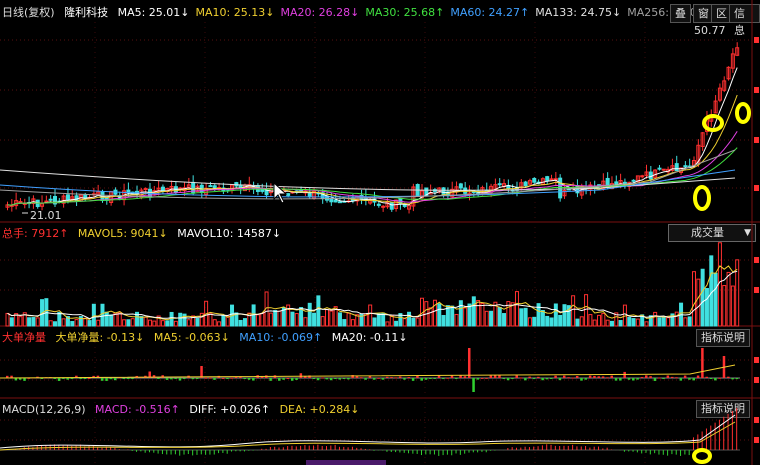 The image size is (760, 465). I want to click on macd-panel, so click(370, 436).